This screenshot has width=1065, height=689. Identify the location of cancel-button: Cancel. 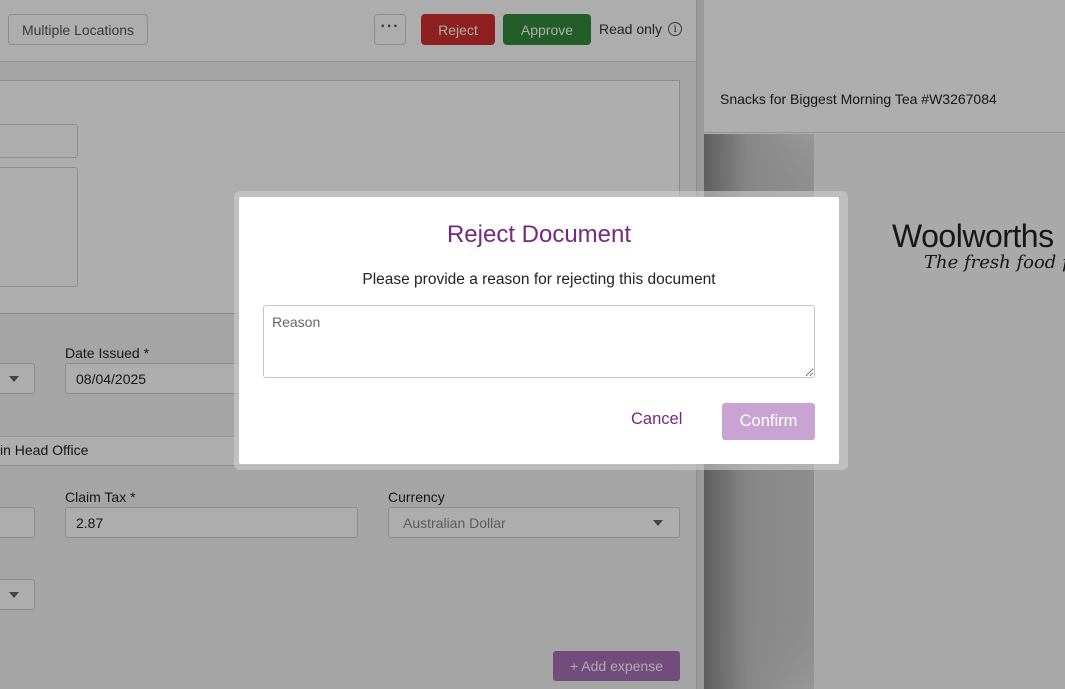
(656, 419).